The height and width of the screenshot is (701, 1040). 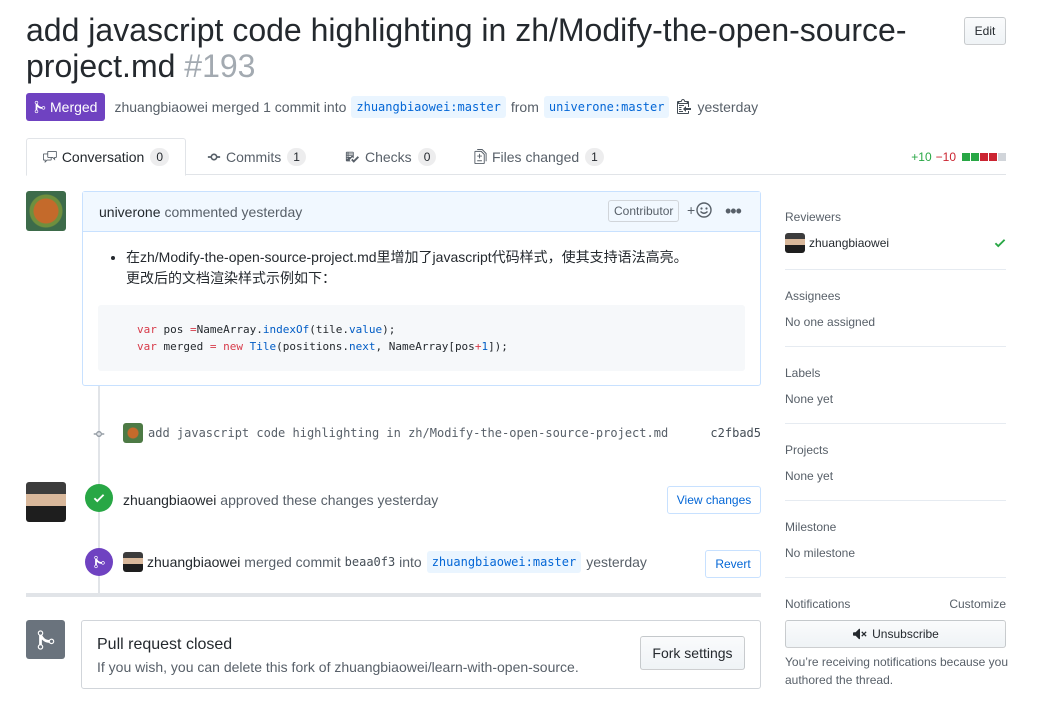 I want to click on sidebar-labels: Labels None yet, so click(x=895, y=393).